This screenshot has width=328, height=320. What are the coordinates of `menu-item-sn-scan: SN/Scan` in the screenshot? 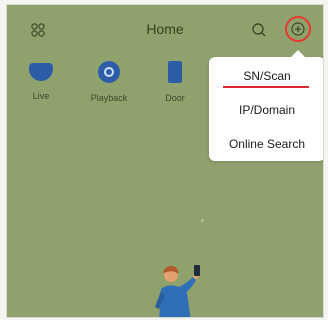 It's located at (266, 76).